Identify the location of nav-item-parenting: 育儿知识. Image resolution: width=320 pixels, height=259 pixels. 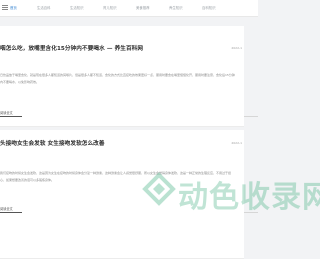
(110, 7).